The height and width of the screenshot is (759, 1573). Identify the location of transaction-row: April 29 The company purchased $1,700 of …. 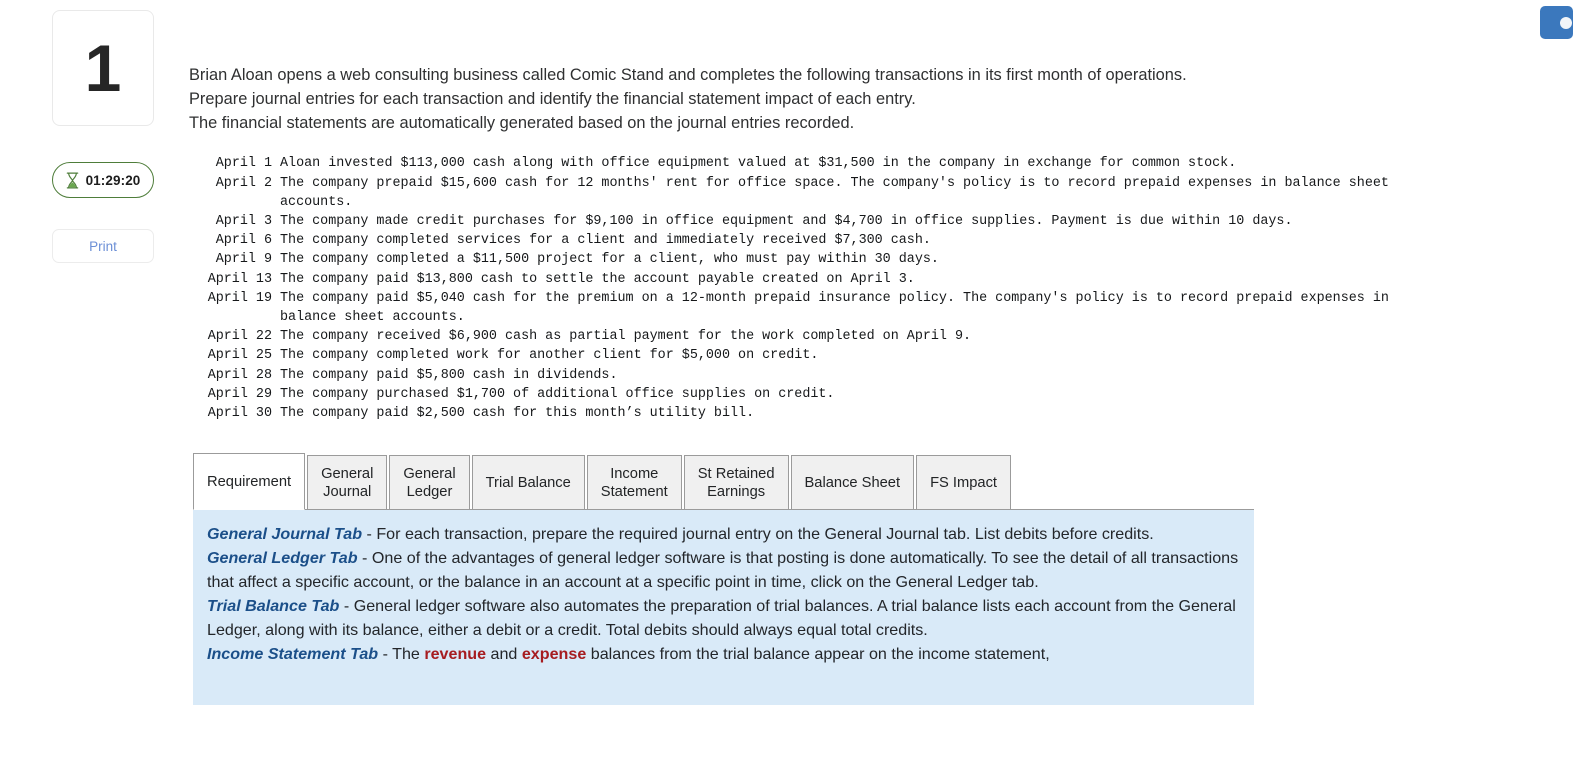
(860, 394).